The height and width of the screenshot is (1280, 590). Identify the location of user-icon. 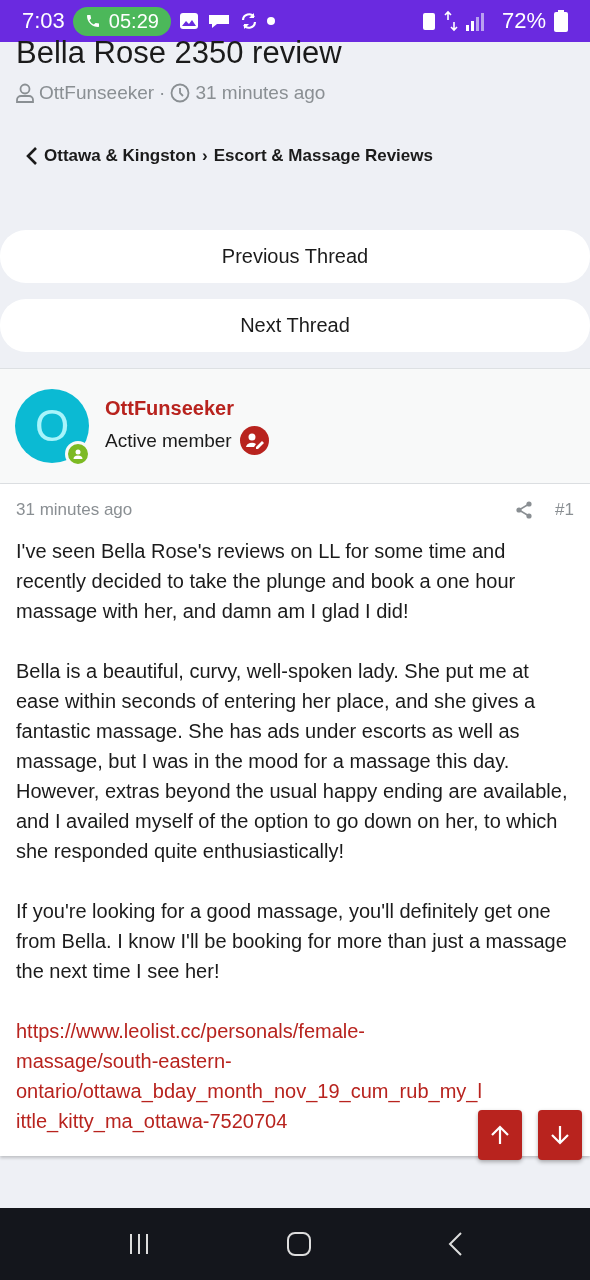
(25, 93).